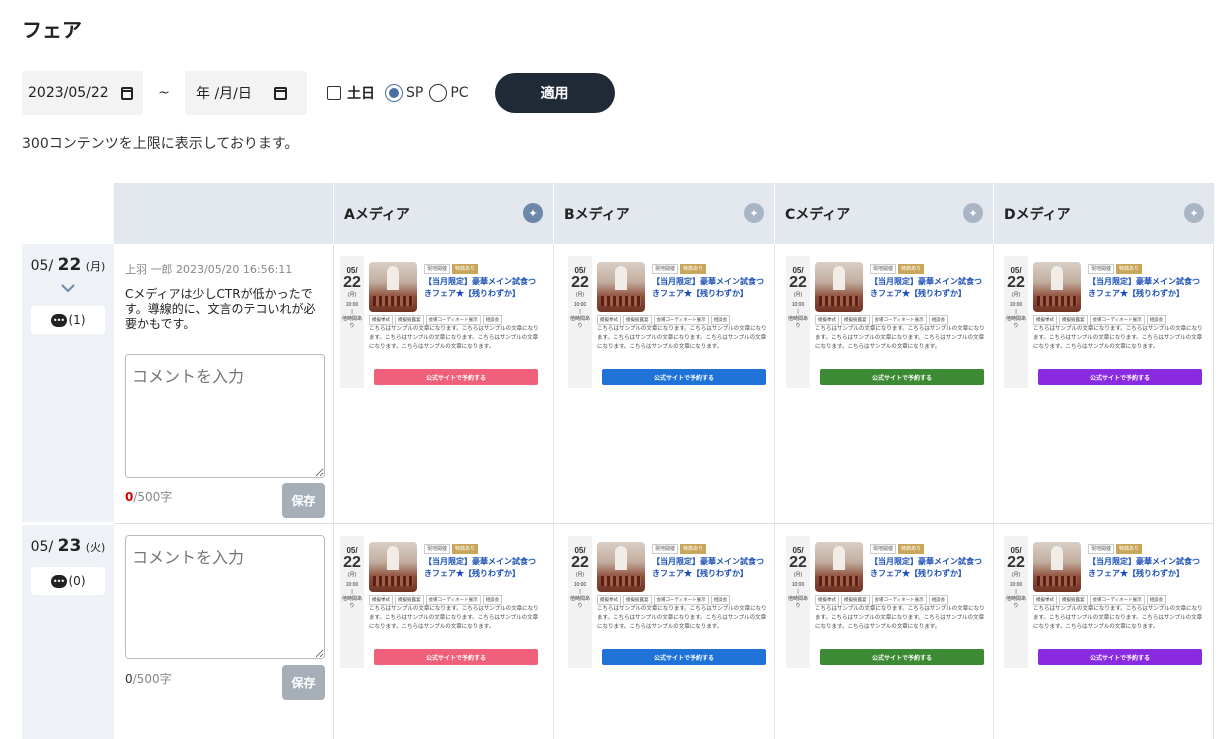 The image size is (1227, 739). I want to click on end-date-input: 年 /月/日, so click(246, 93).